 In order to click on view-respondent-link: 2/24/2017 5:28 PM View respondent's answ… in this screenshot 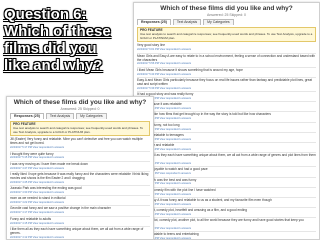, I will do `click(226, 108)`.